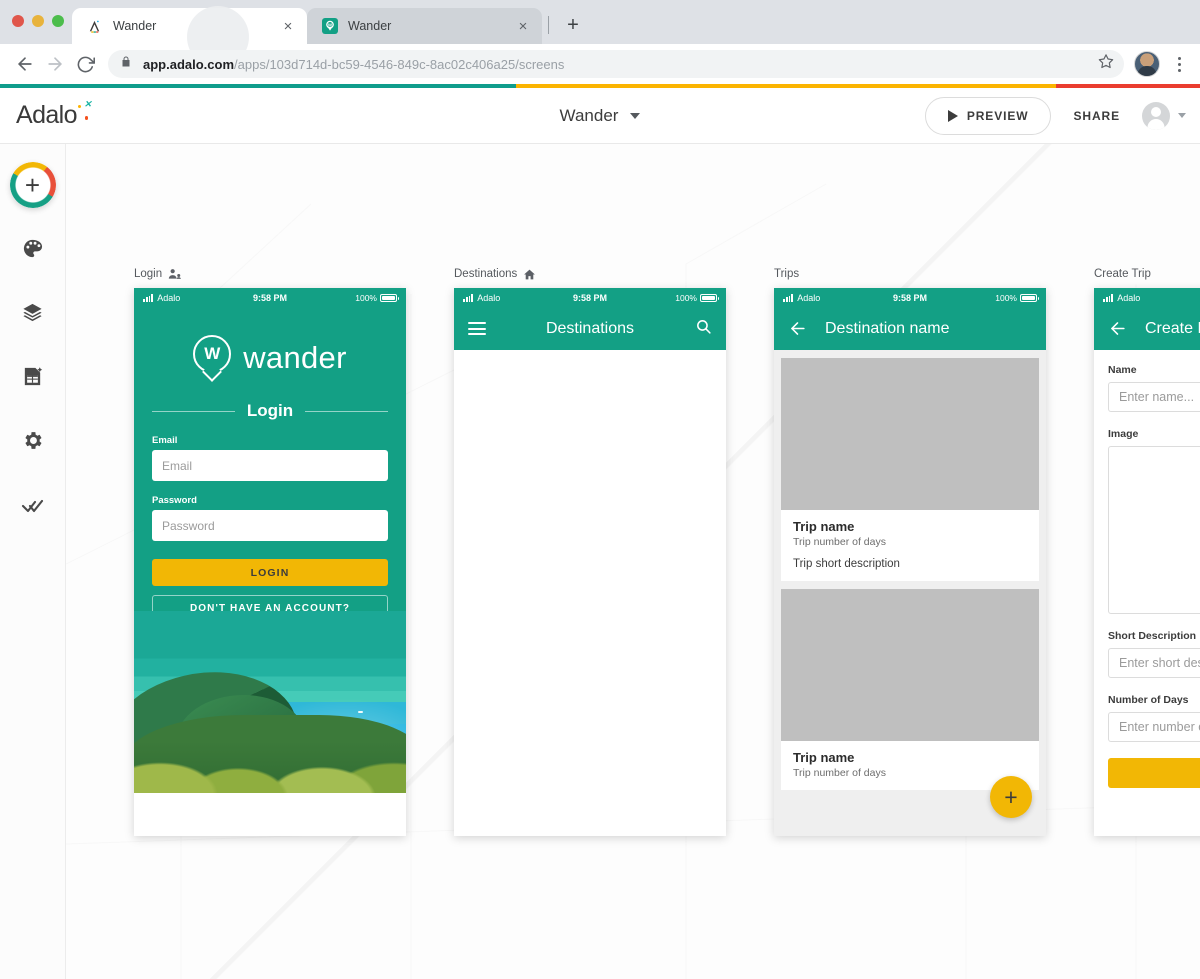 The height and width of the screenshot is (979, 1200). Describe the element at coordinates (270, 572) in the screenshot. I see `login-button: LOGIN` at that location.